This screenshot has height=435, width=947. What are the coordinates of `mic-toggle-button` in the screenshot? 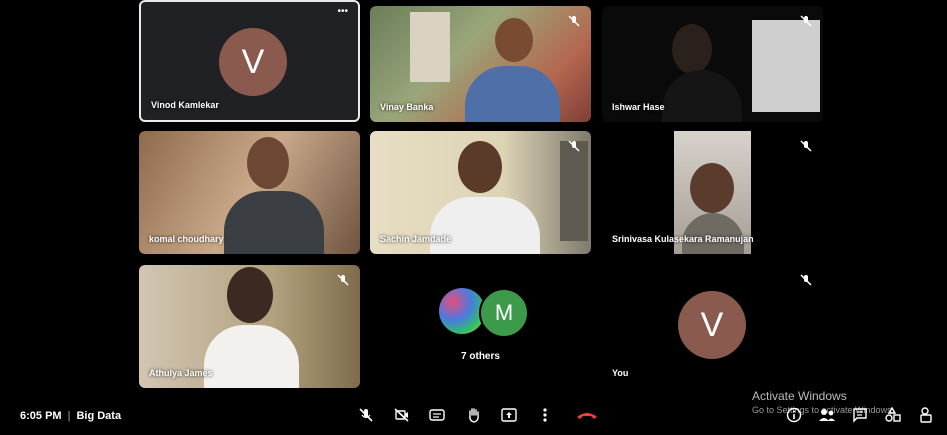 It's located at (366, 415).